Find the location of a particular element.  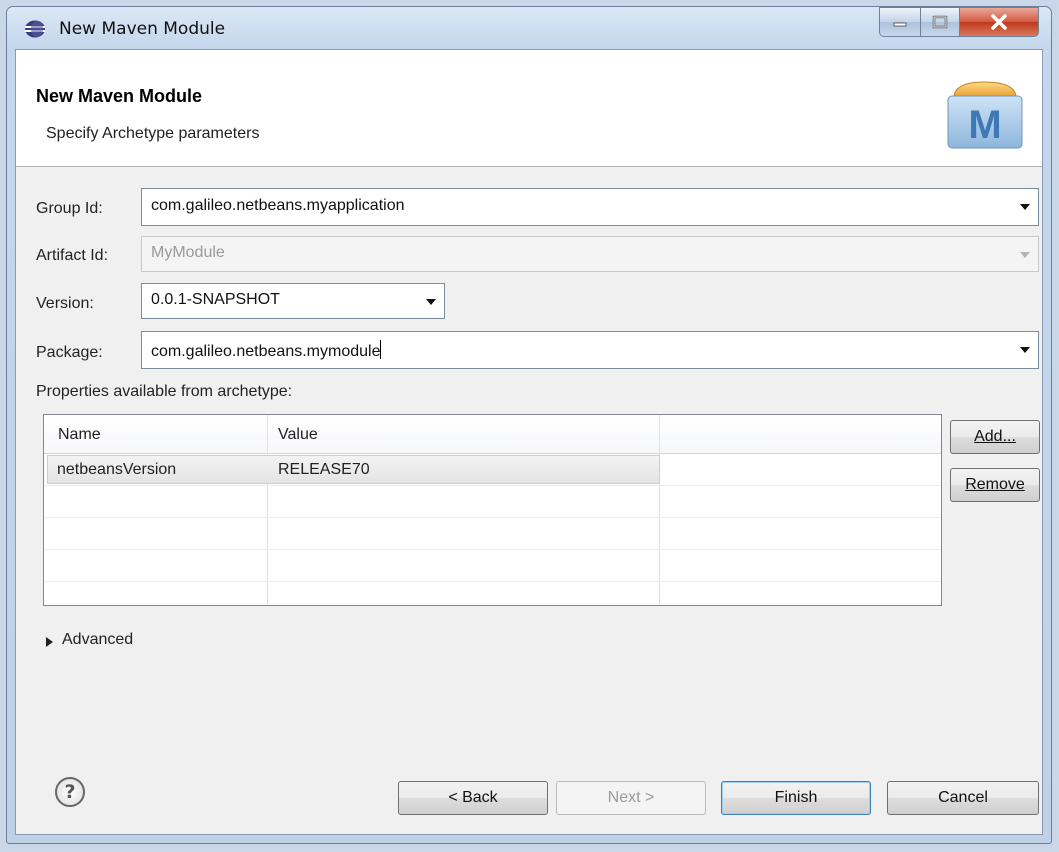

table-header: Name Value is located at coordinates (492, 434).